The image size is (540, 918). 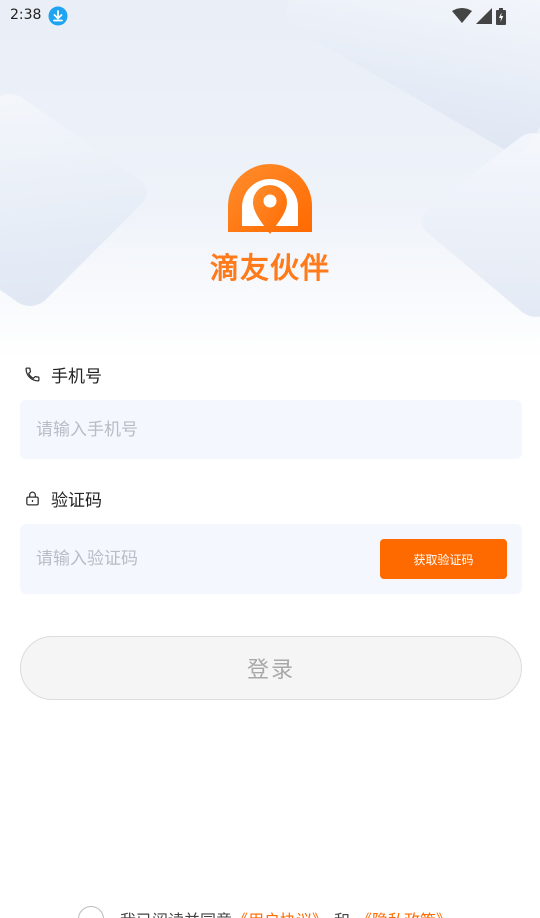 I want to click on phone-input, so click(x=206, y=429).